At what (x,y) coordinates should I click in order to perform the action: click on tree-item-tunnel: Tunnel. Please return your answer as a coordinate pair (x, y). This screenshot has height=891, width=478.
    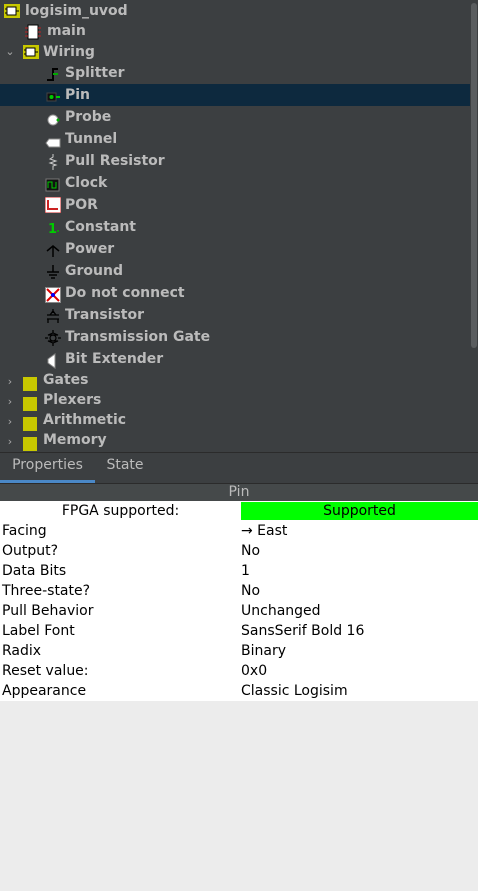
    Looking at the image, I should click on (235, 139).